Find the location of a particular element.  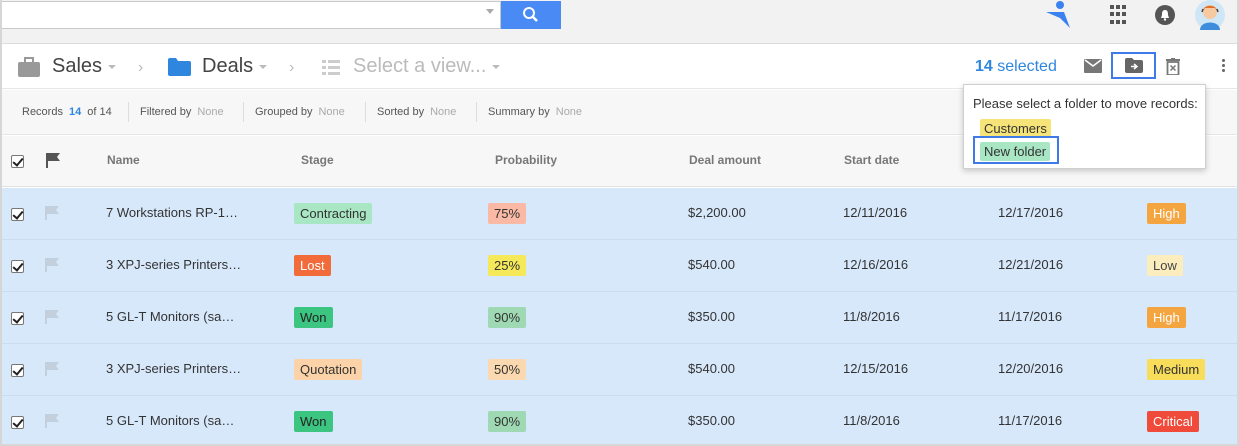

briefcase-icon is located at coordinates (29, 67).